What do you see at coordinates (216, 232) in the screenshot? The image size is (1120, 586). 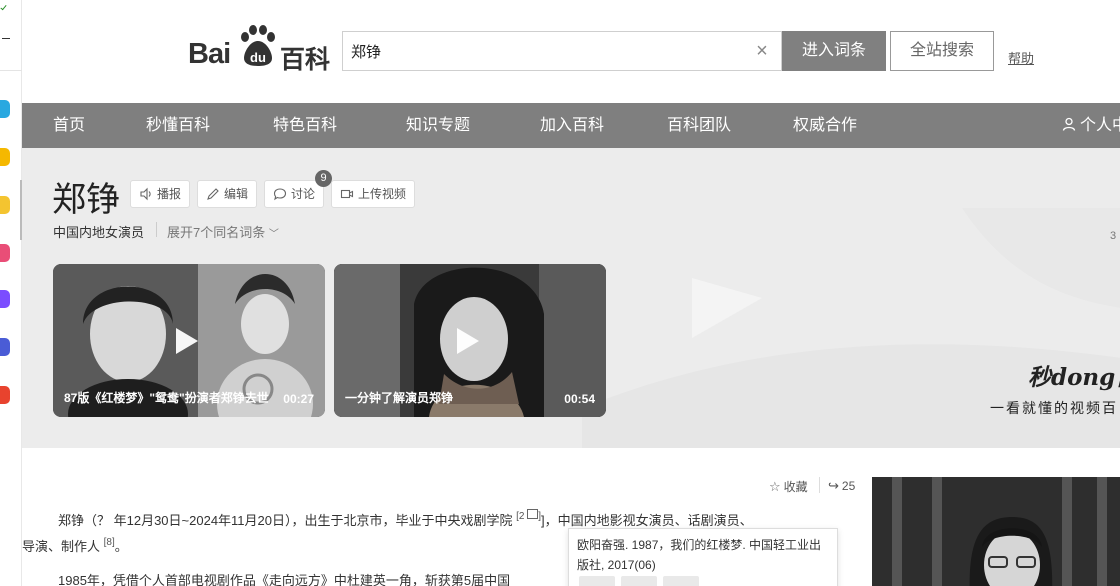 I see `expand-synonyms-label: 展开7个同名词条` at bounding box center [216, 232].